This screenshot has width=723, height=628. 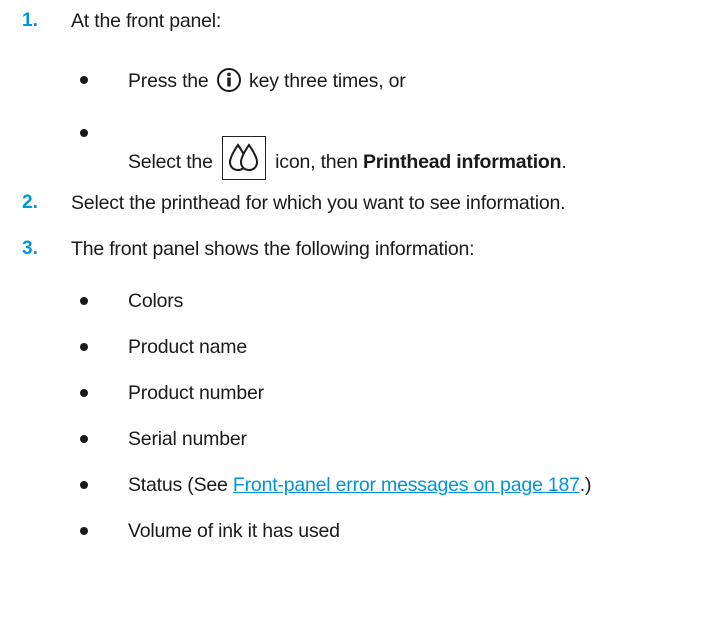 I want to click on info-icon, so click(x=229, y=80).